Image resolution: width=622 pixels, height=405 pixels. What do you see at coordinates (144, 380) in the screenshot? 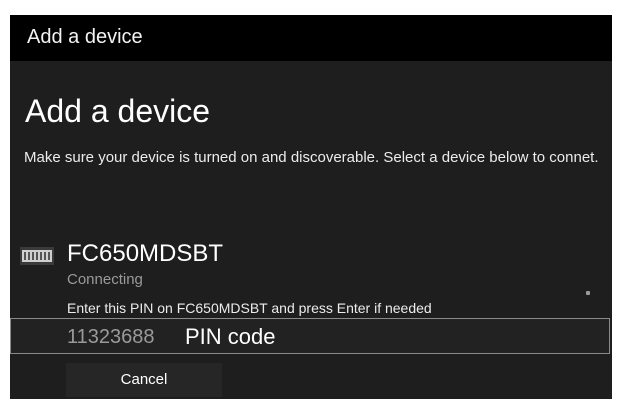
I see `cancel-button: Cancel` at bounding box center [144, 380].